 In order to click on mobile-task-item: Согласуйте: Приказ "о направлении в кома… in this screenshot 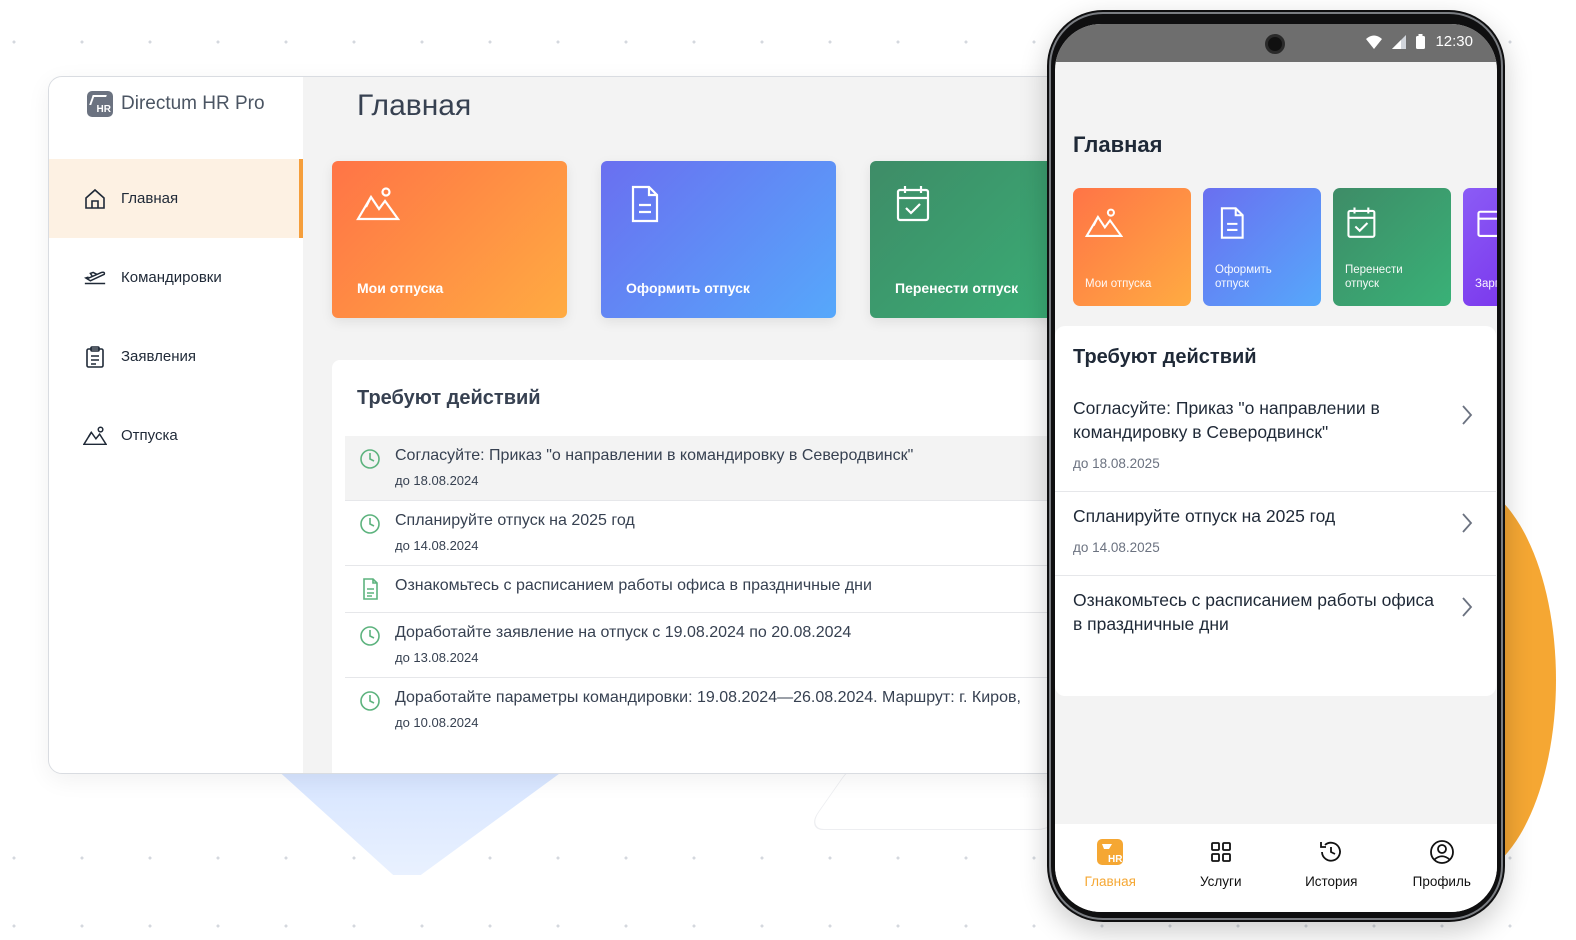, I will do `click(1275, 438)`.